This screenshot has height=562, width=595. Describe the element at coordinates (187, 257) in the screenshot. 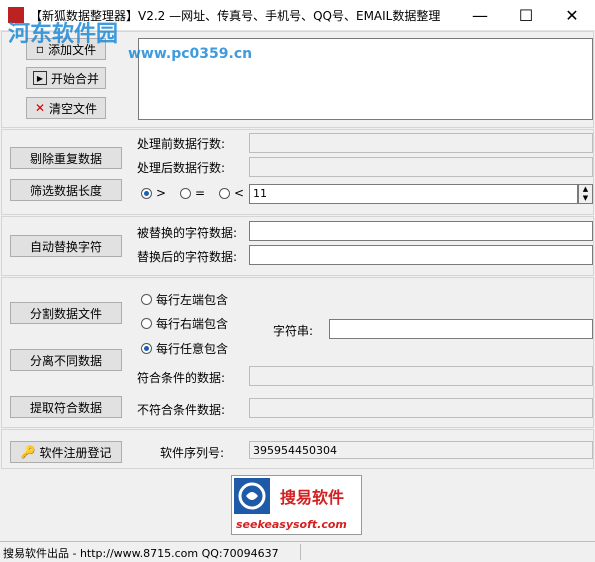

I see `replace-label: 替换后的字符数据:` at that location.